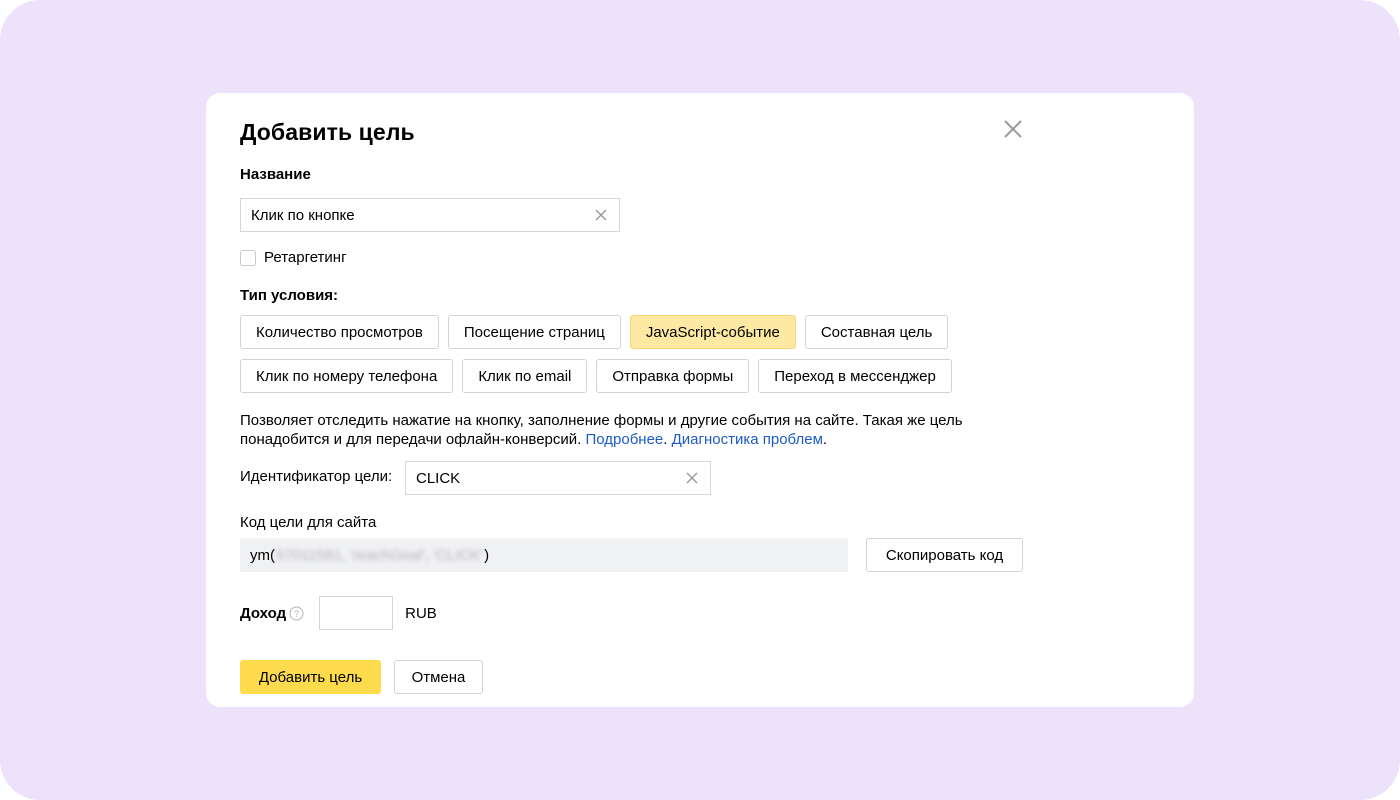  I want to click on cancel-button: Отмена, so click(438, 677).